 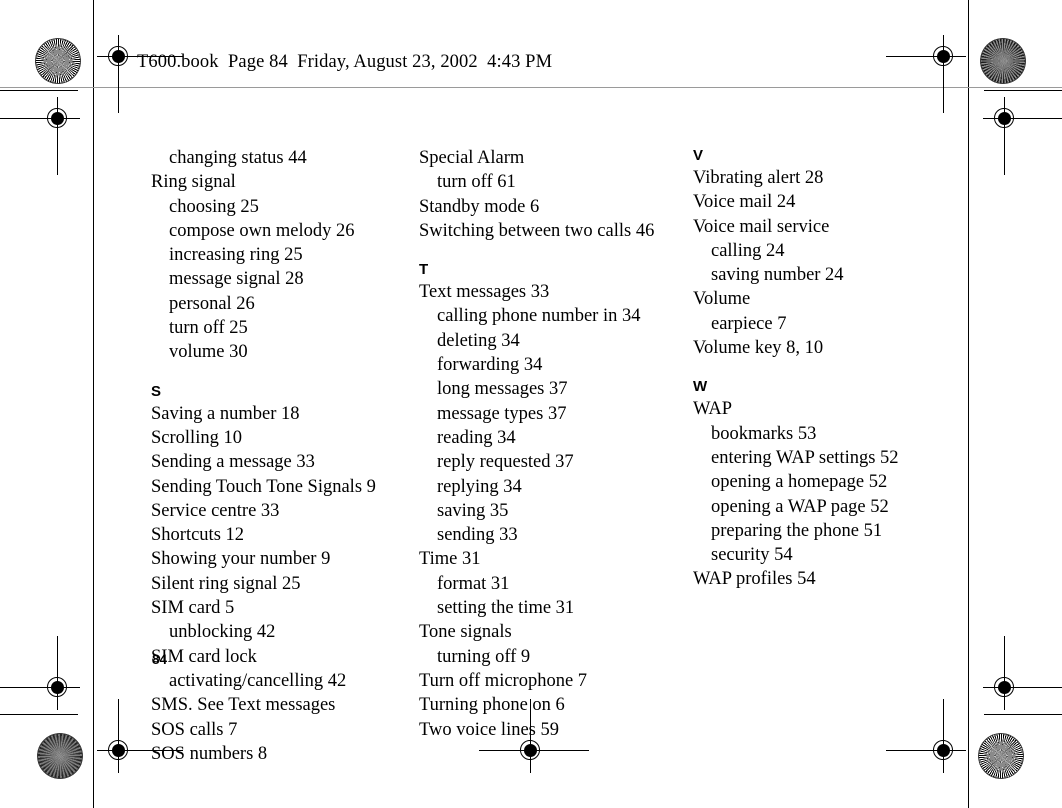 What do you see at coordinates (502, 389) in the screenshot?
I see `index-subentry: long messages 37` at bounding box center [502, 389].